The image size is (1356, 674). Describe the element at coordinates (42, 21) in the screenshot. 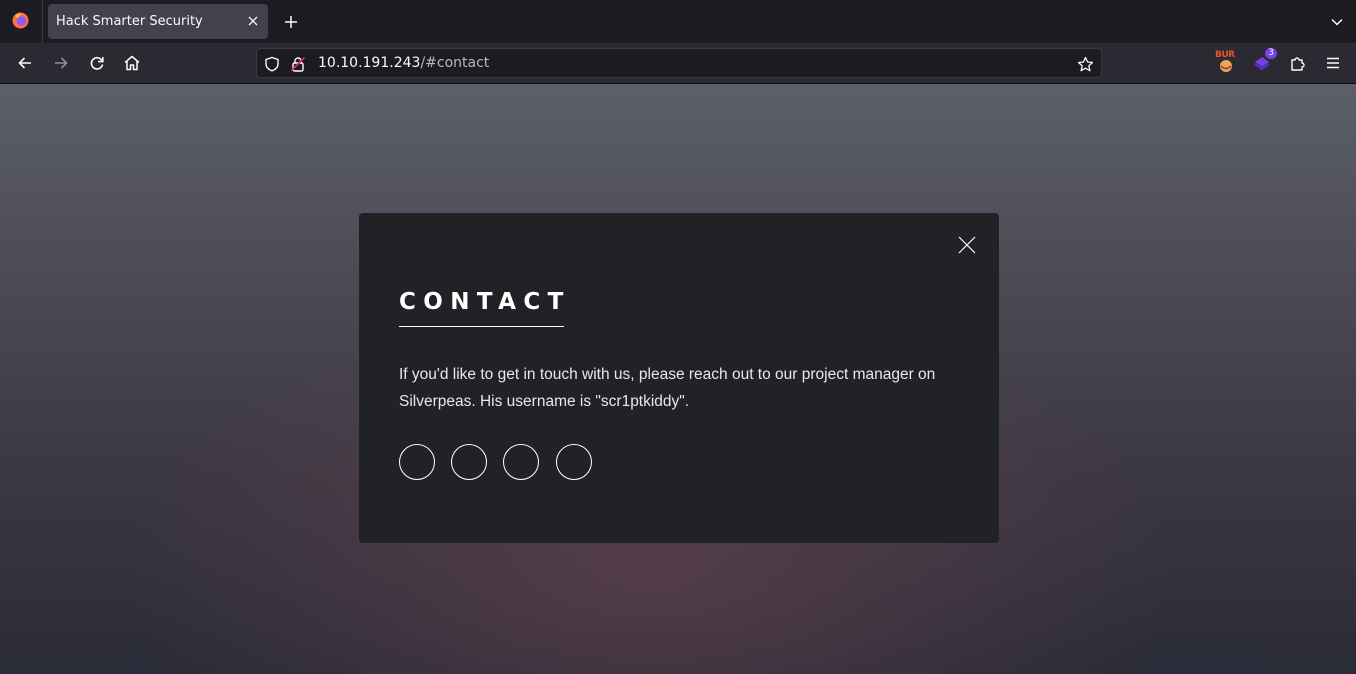

I see `tab-divider` at that location.